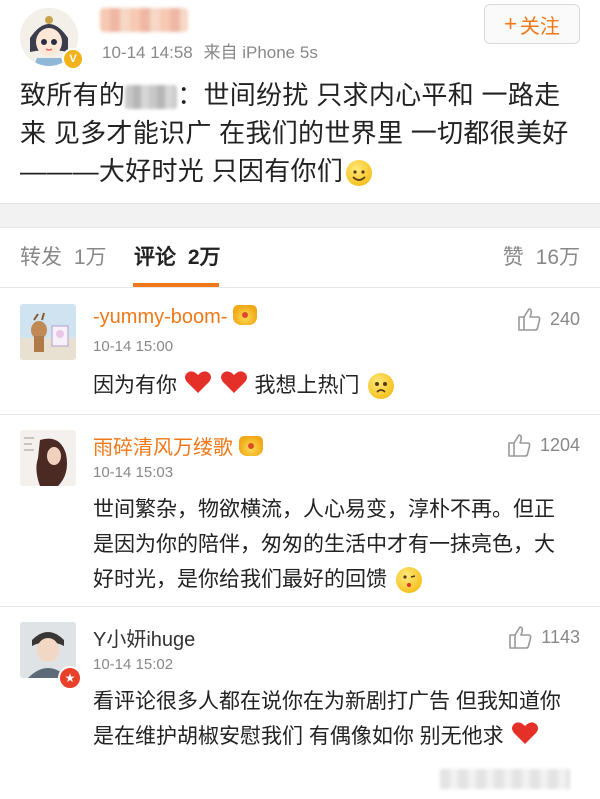 The image size is (600, 799). I want to click on comment-text: 因为有你 我想上热门, so click(333, 385).